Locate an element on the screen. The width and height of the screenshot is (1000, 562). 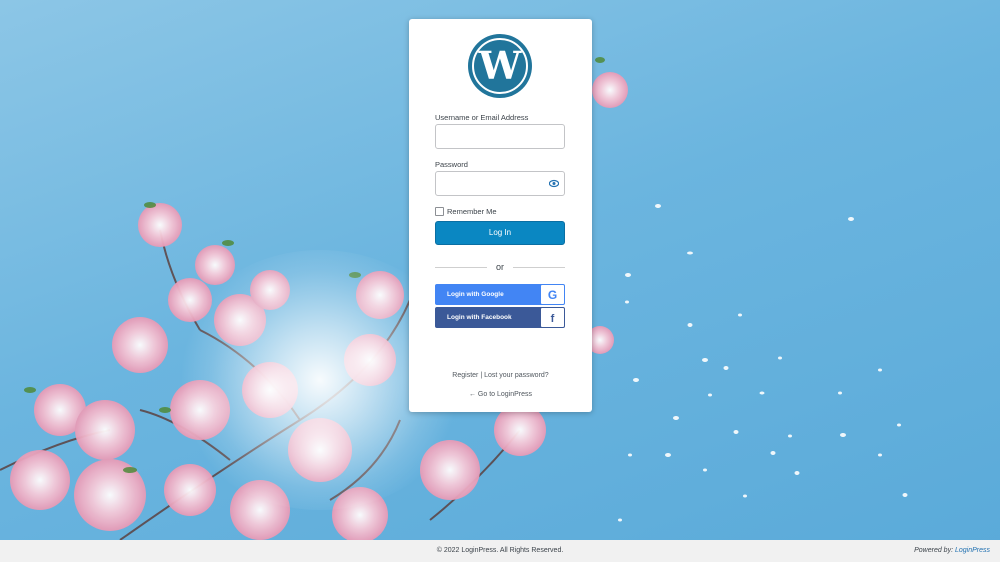
username-input is located at coordinates (500, 136).